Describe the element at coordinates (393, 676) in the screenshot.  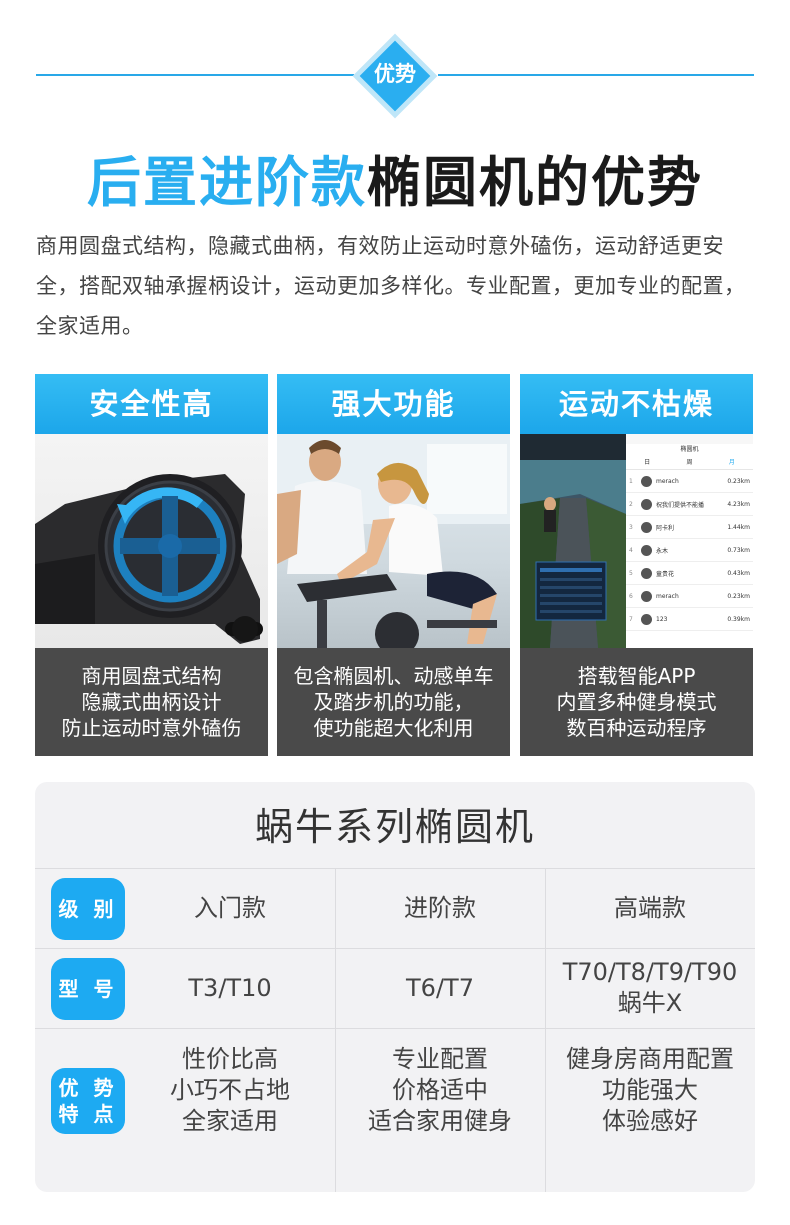
I see `feature-line: 包含椭圆机、动感单车` at that location.